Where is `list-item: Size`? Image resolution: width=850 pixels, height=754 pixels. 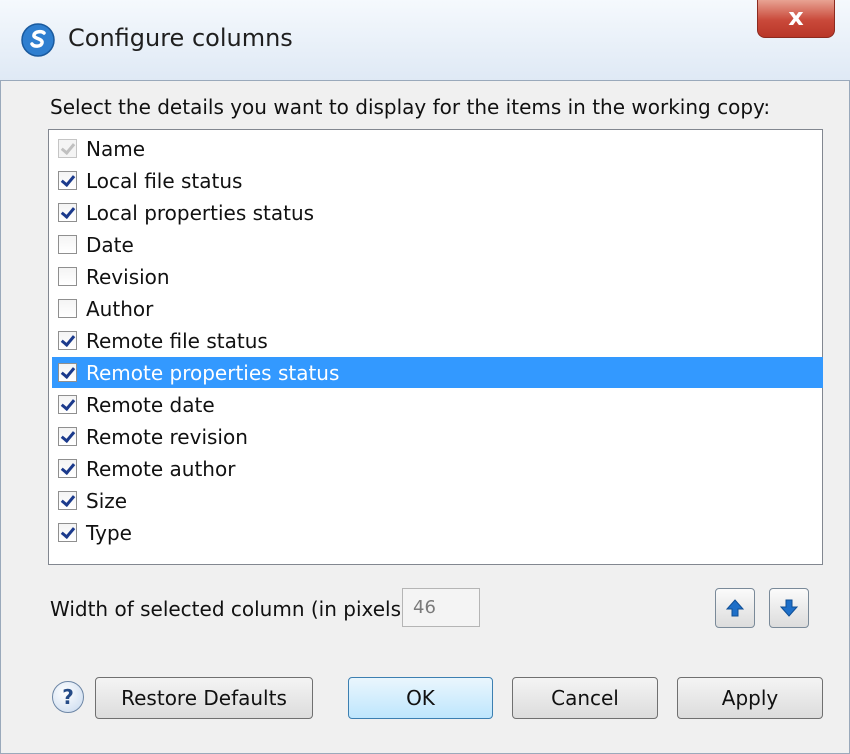
list-item: Size is located at coordinates (440, 500).